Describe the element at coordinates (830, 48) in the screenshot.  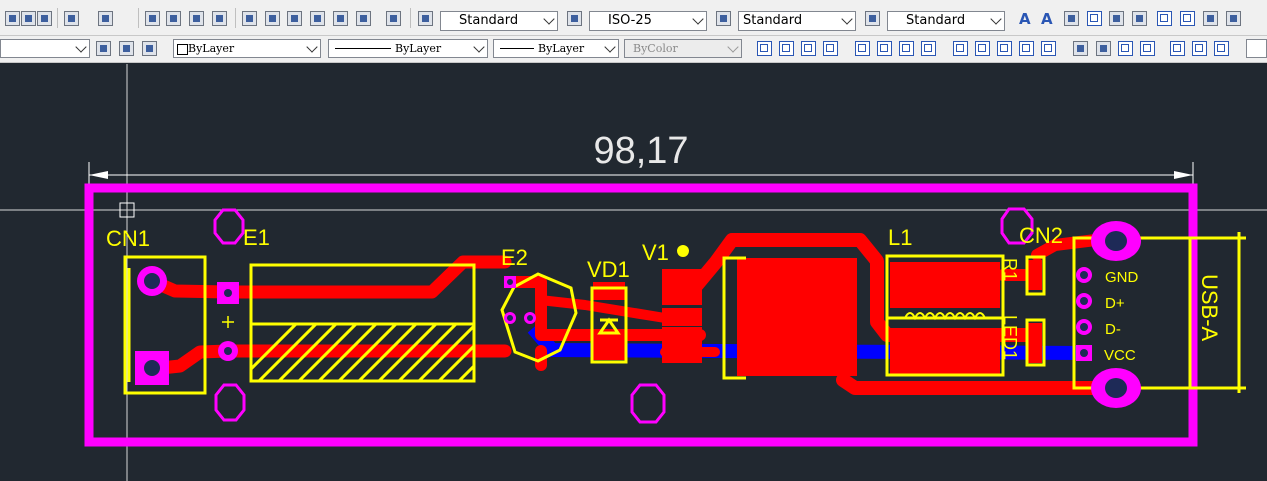
I see `ordinate-icon` at that location.